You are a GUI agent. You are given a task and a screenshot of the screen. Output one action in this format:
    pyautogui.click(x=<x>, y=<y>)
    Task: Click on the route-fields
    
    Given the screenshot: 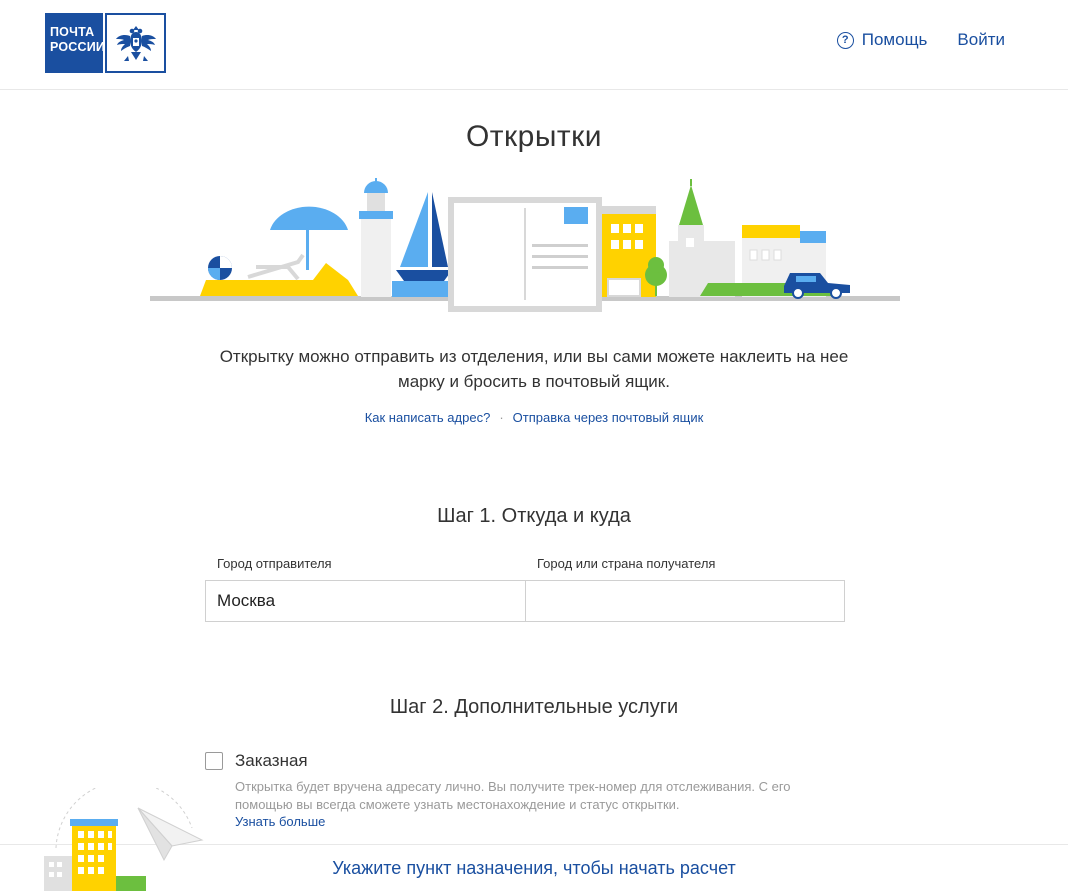 What is the action you would take?
    pyautogui.click(x=525, y=601)
    